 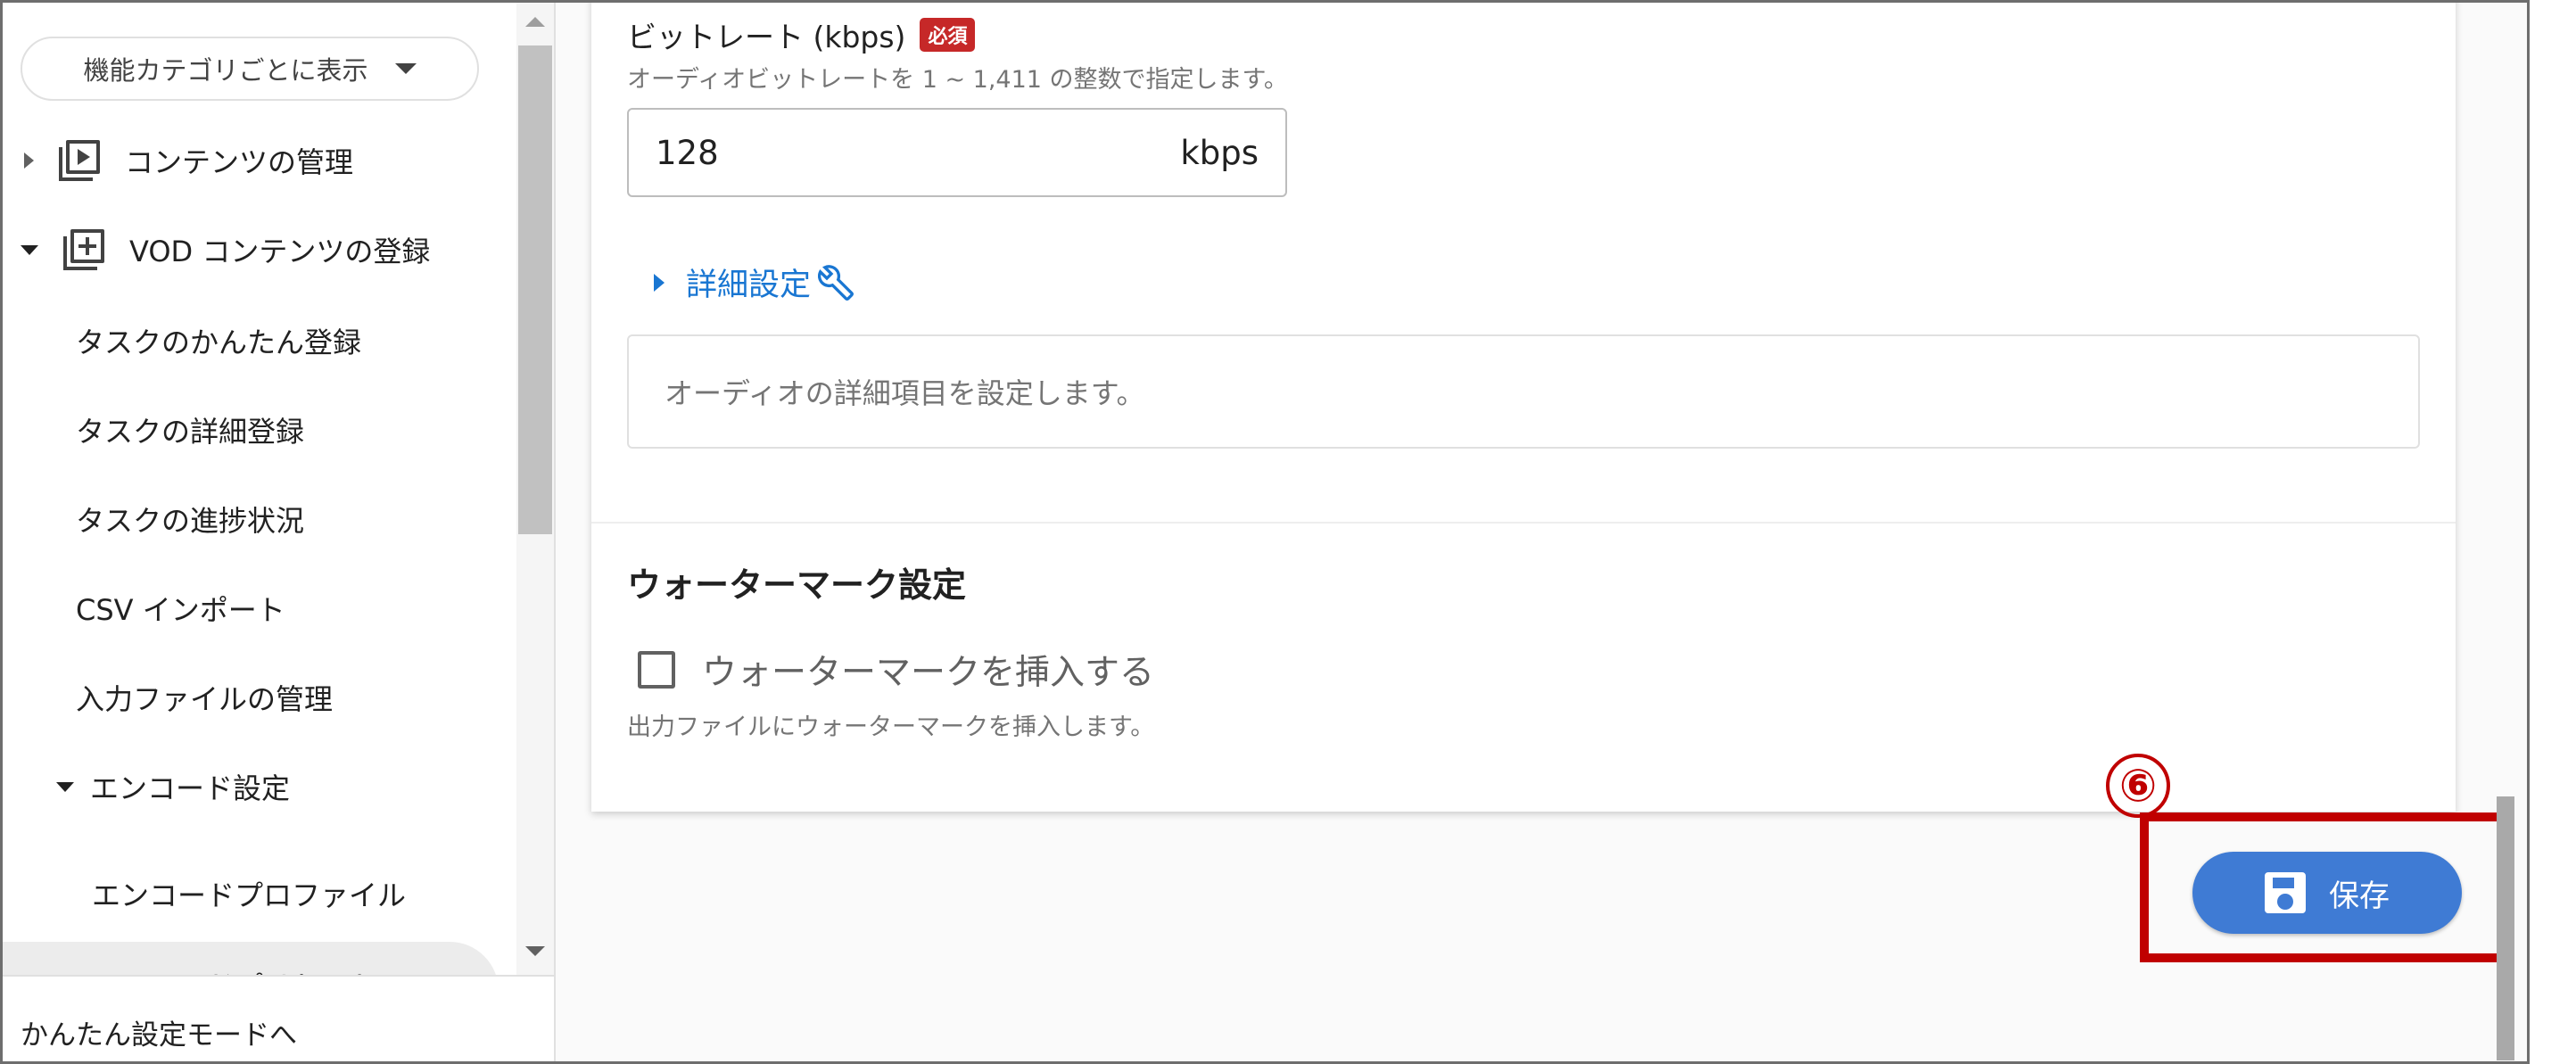 I want to click on scroll-down-arrow-icon, so click(x=535, y=951).